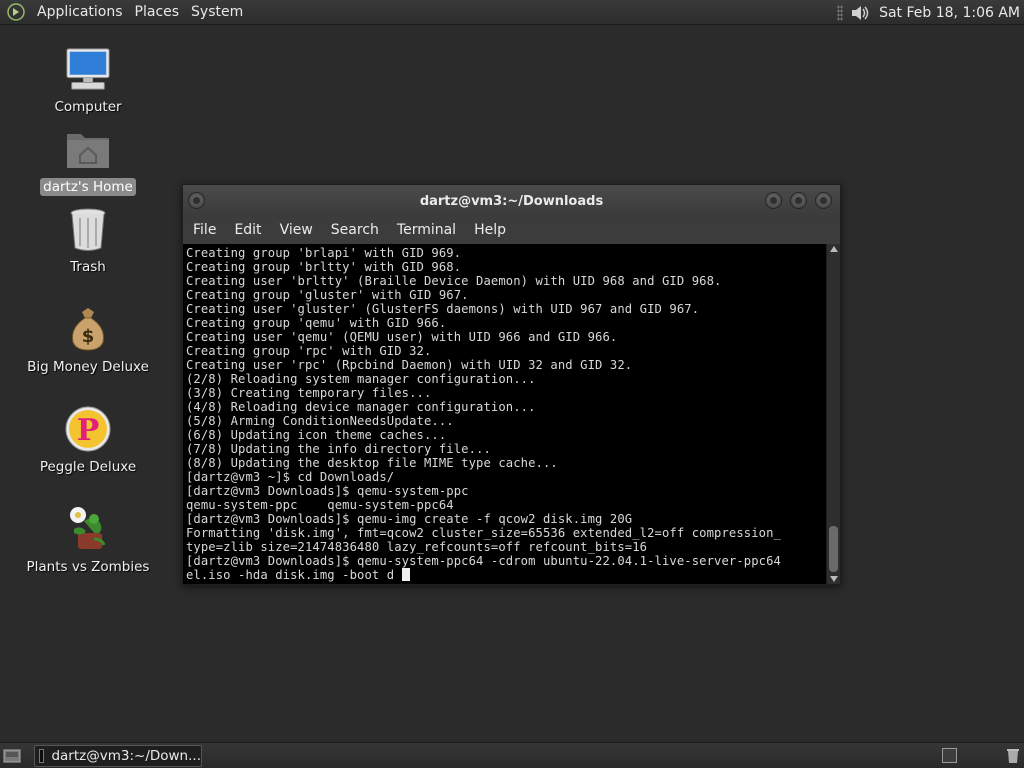 The height and width of the screenshot is (768, 1024). What do you see at coordinates (88, 567) in the screenshot?
I see `desktop-icon-label: Plants vs Zombies` at bounding box center [88, 567].